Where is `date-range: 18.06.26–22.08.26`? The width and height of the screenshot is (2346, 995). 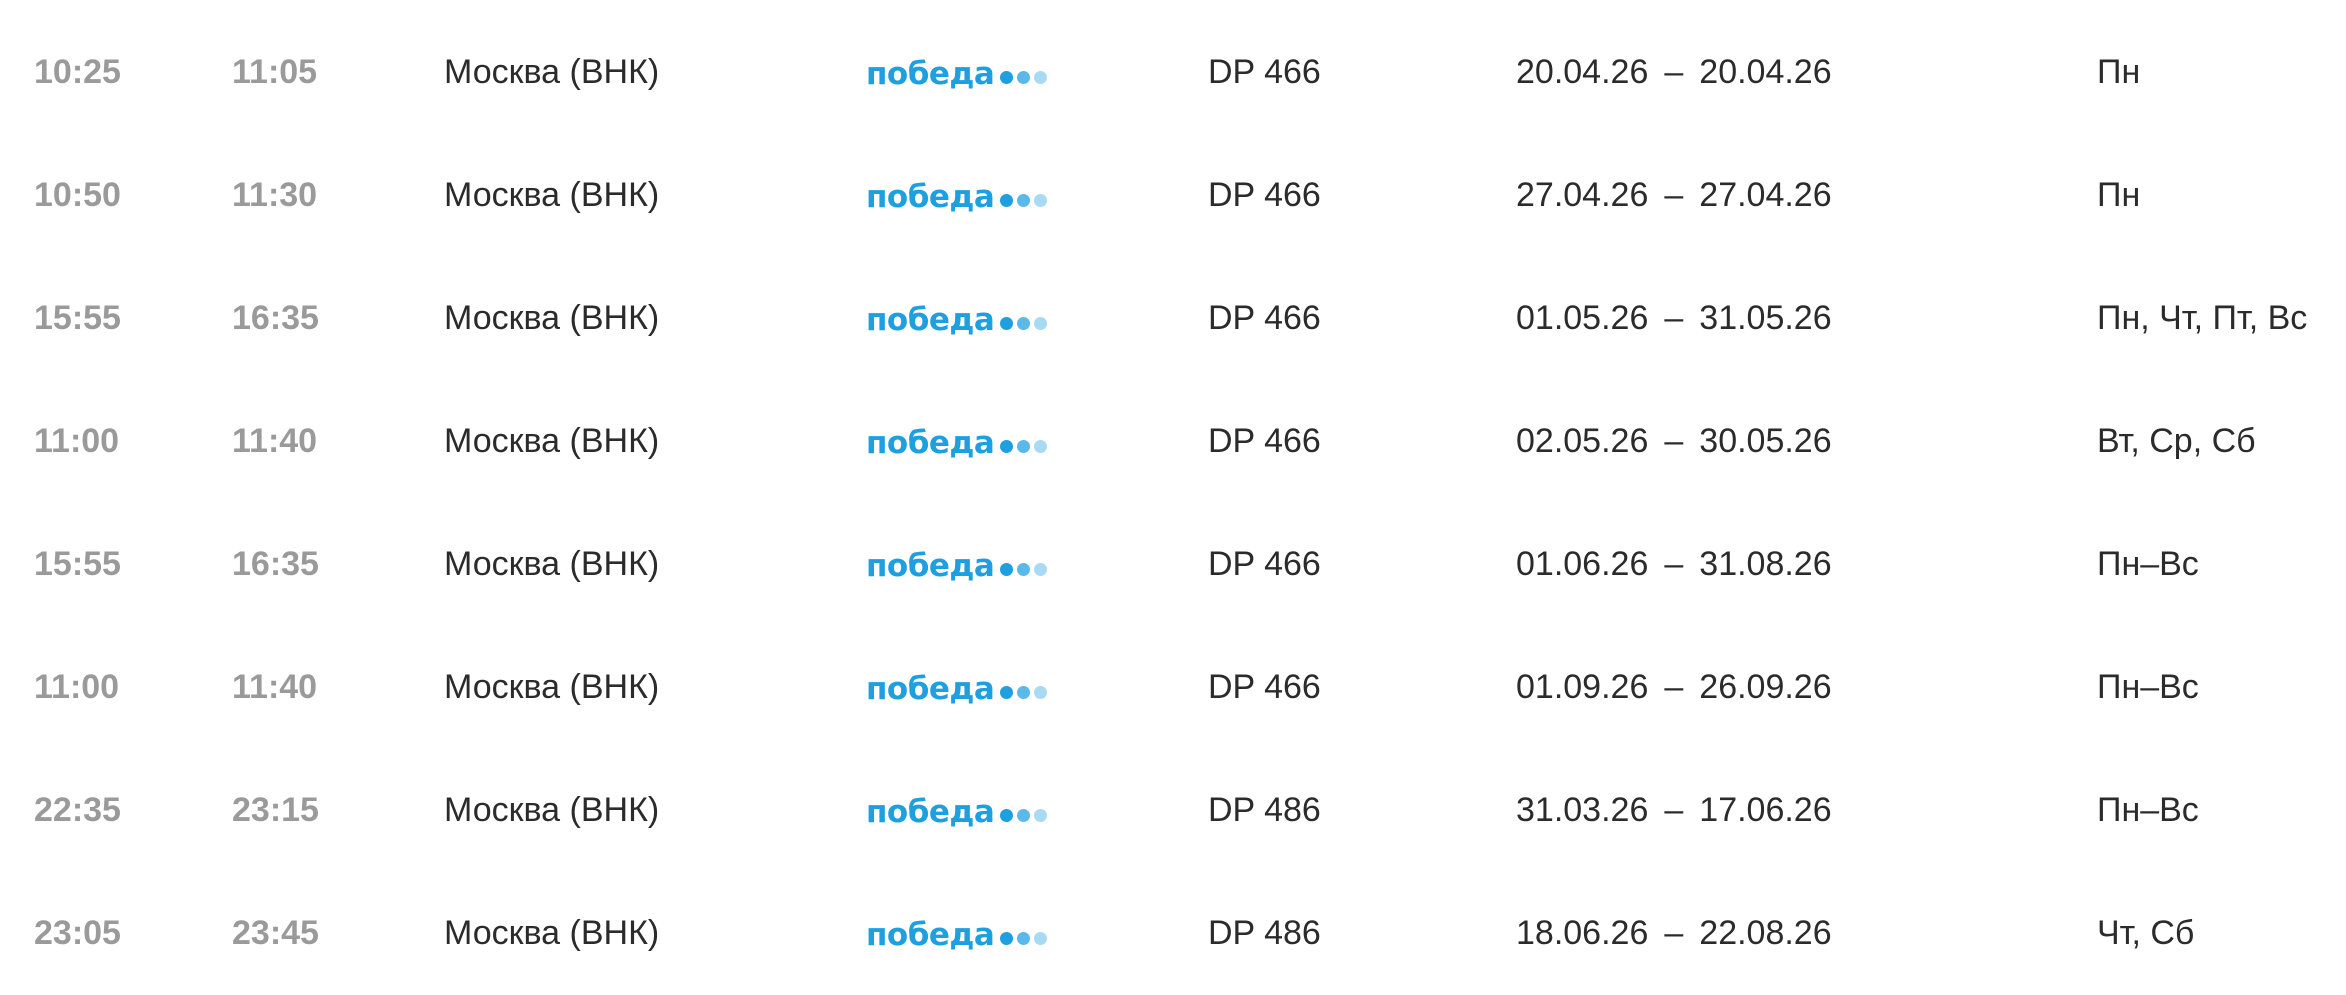
date-range: 18.06.26–22.08.26 is located at coordinates (1674, 933).